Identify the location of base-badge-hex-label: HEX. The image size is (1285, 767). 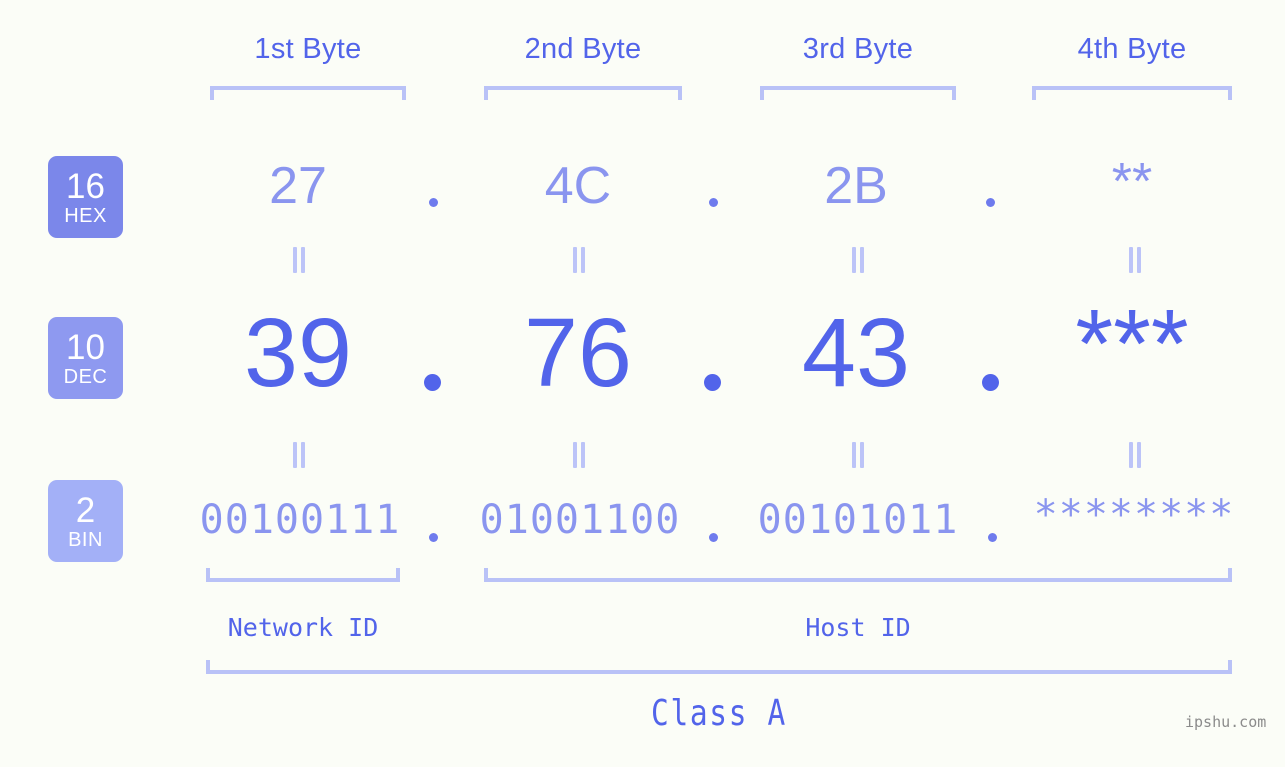
(85, 215).